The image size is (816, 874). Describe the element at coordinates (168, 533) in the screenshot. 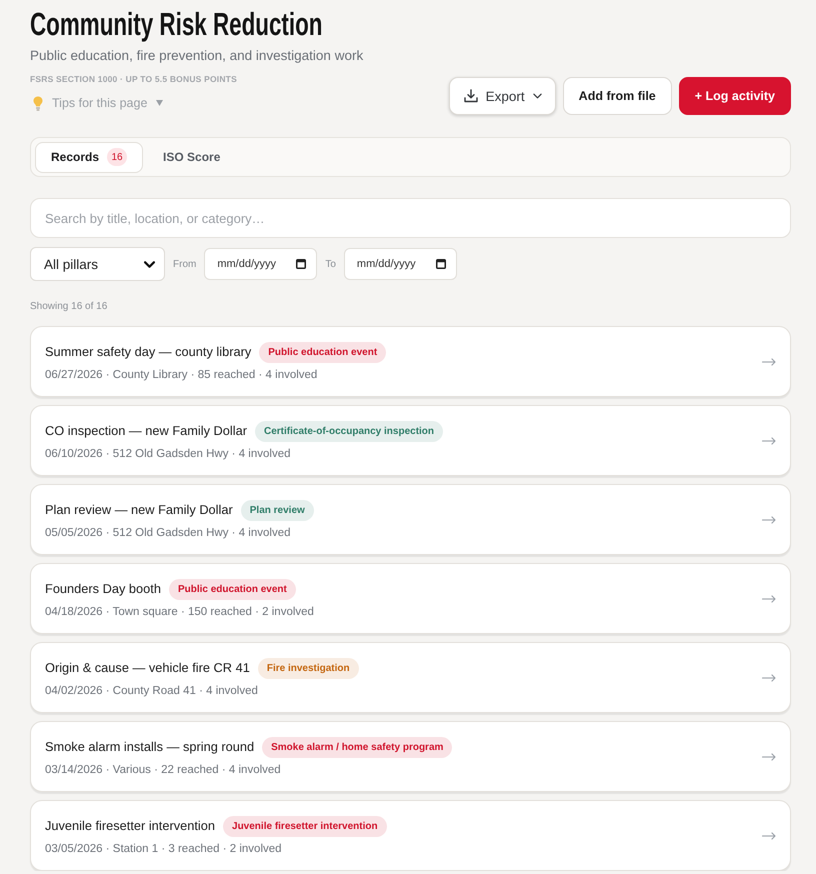

I see `record-meta: 05/05/2026 · 512 Old Gadsden Hwy · 4 involved` at that location.